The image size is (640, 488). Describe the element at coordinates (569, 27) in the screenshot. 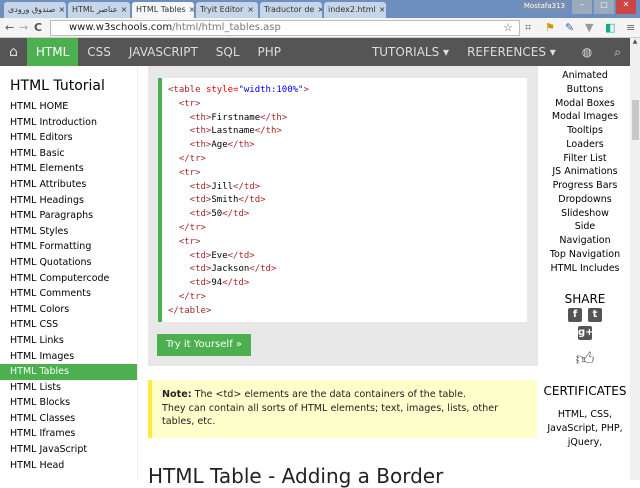

I see `eyedropper-icon: ✎` at that location.